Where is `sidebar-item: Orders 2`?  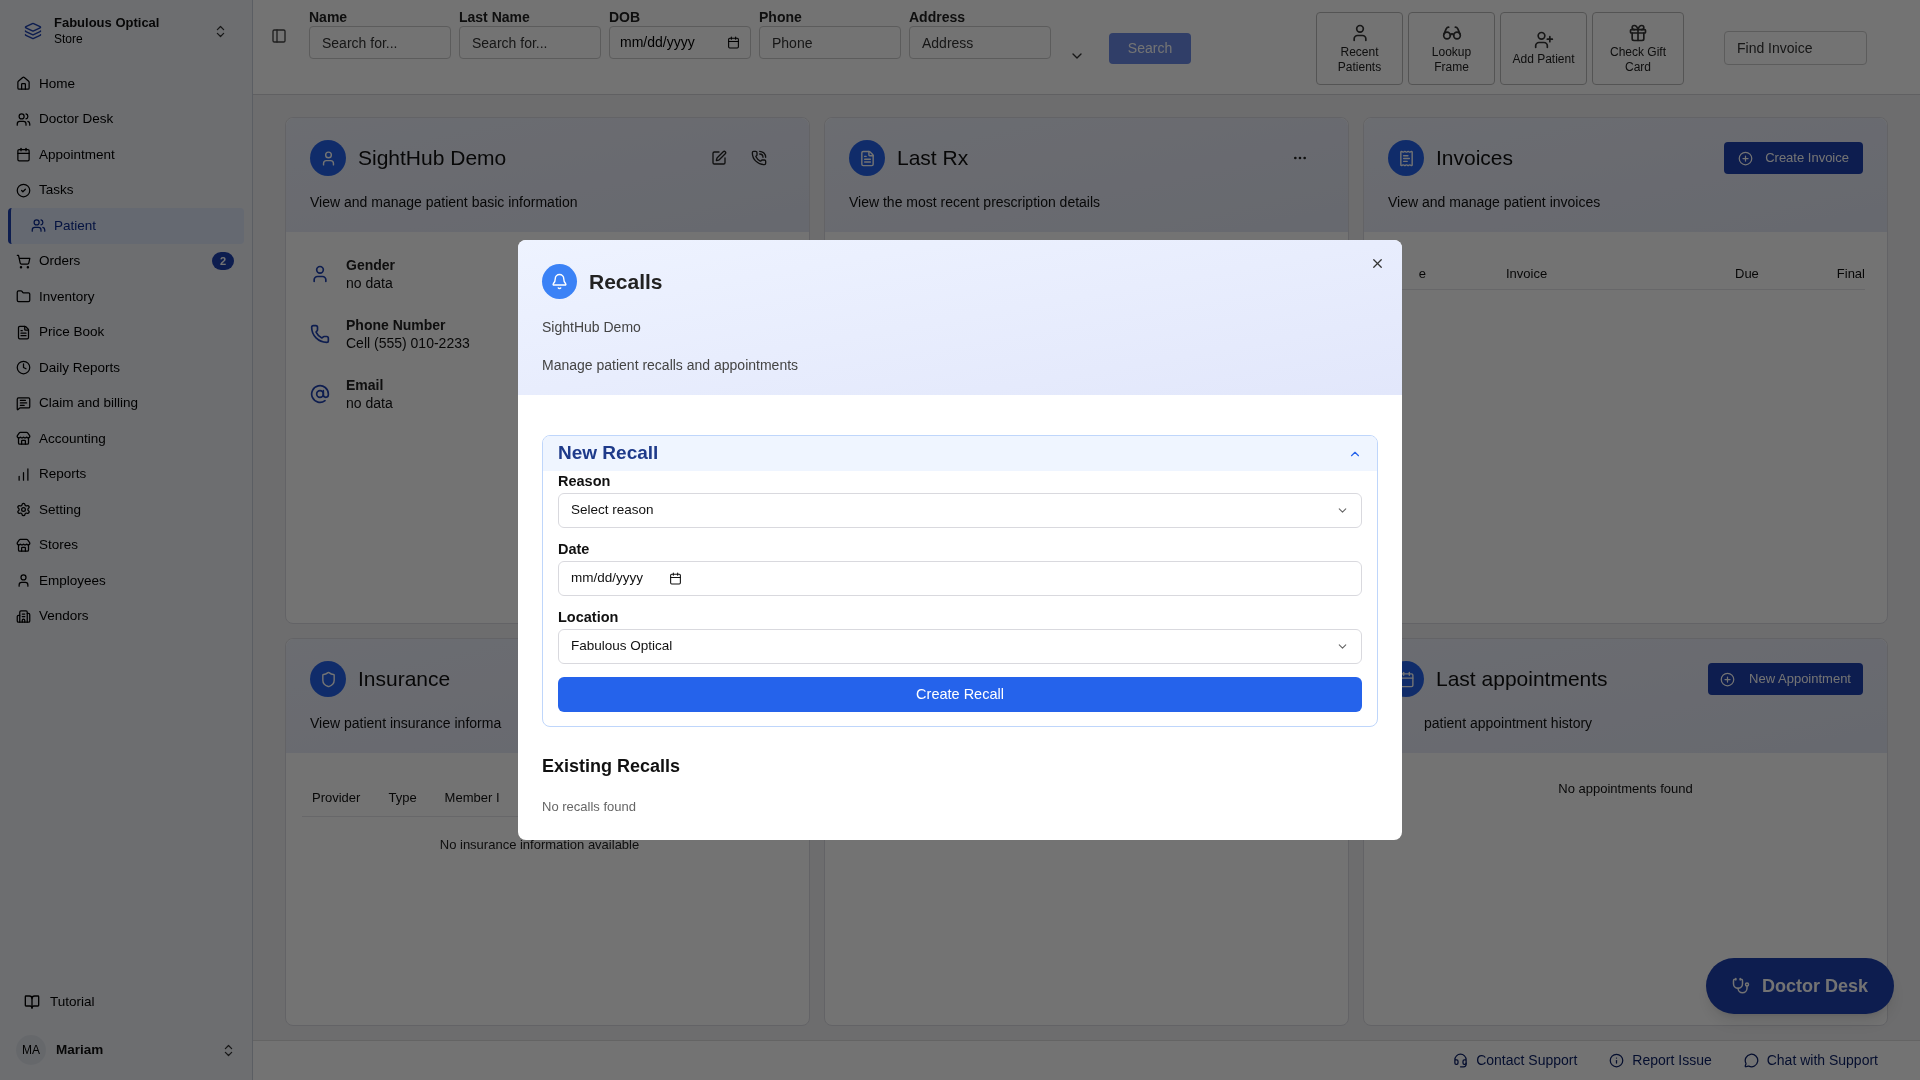
sidebar-item: Orders 2 is located at coordinates (126, 261).